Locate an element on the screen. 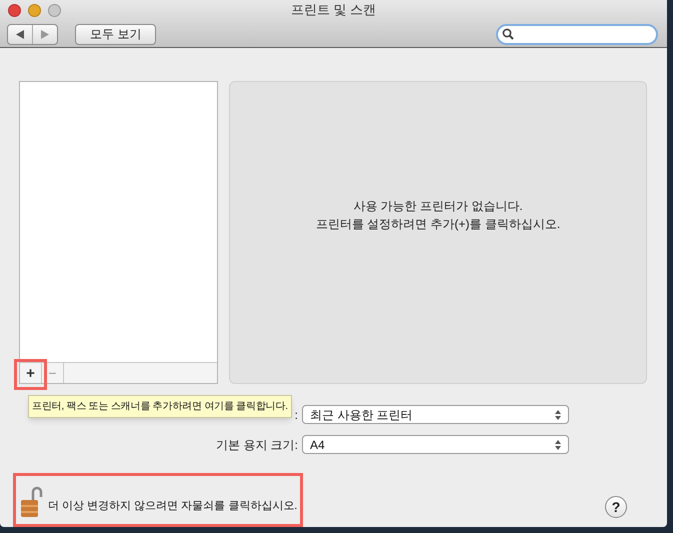 The height and width of the screenshot is (533, 673). empty-message: 사용 가능한 프린터가 없습니다. is located at coordinates (438, 206).